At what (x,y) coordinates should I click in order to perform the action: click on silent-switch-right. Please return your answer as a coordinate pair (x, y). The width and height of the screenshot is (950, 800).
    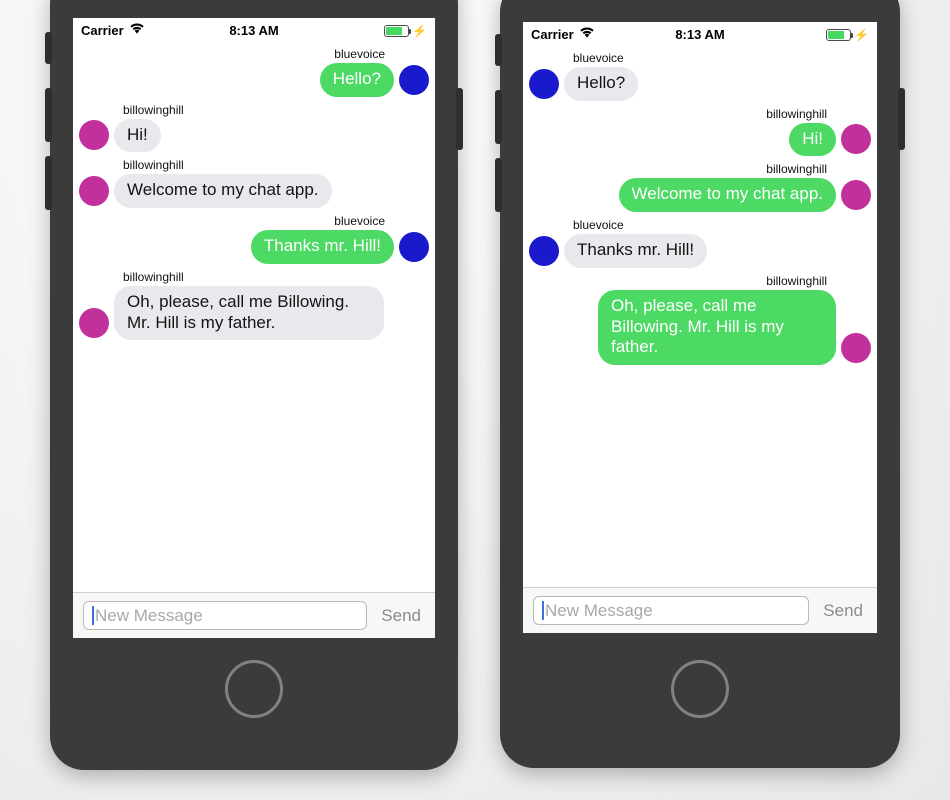
    Looking at the image, I should click on (498, 50).